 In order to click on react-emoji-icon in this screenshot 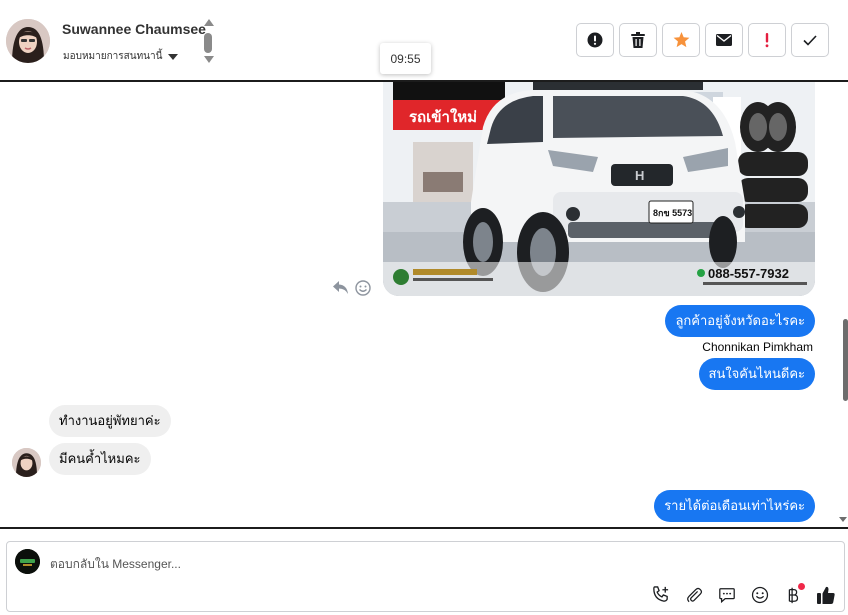, I will do `click(363, 288)`.